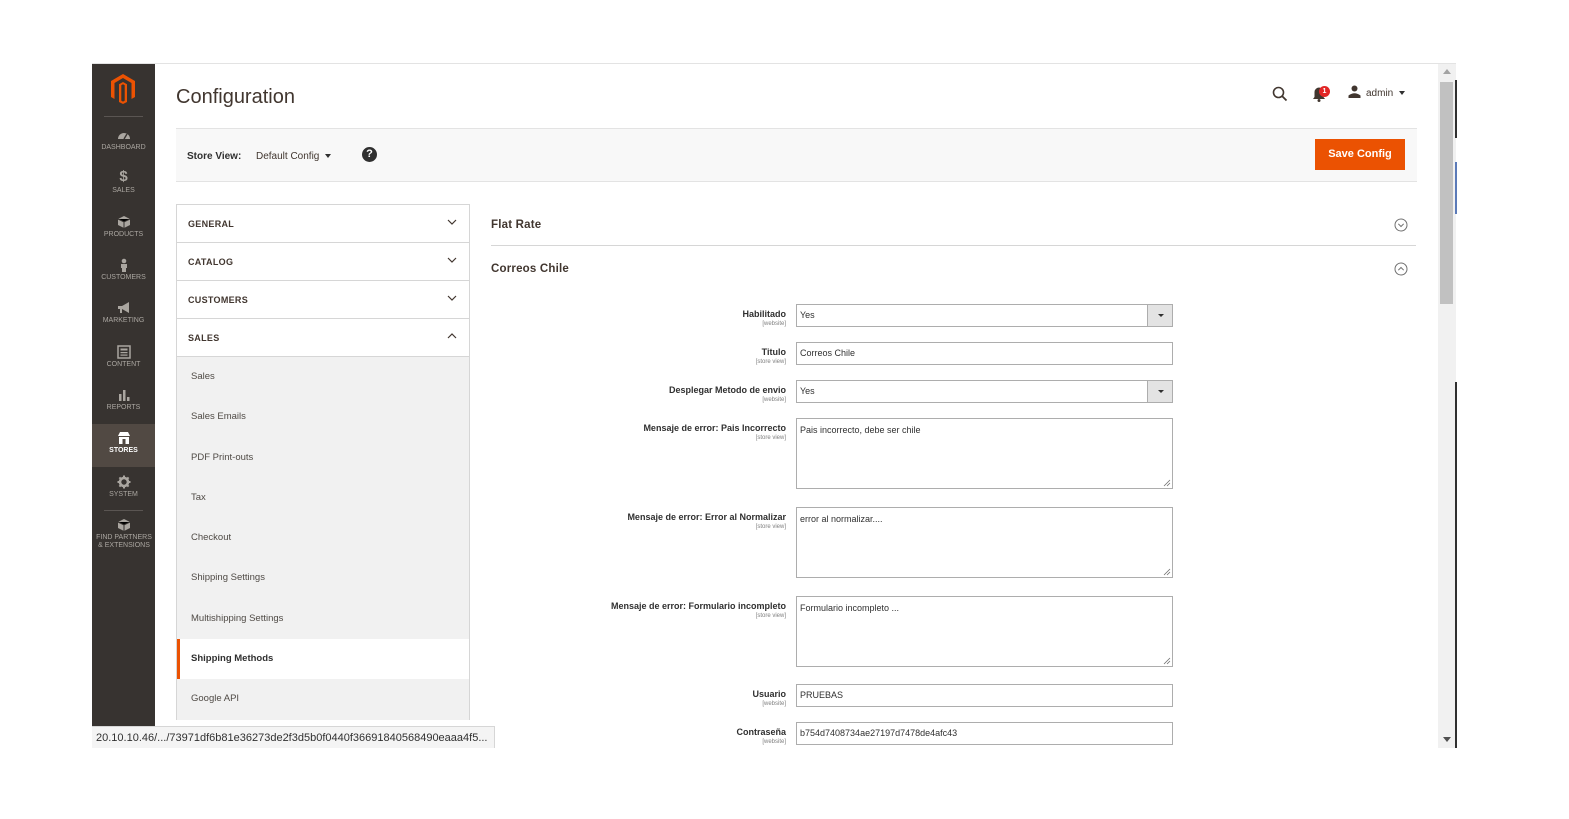 This screenshot has height=819, width=1569. What do you see at coordinates (369, 154) in the screenshot?
I see `help-icon: ?` at bounding box center [369, 154].